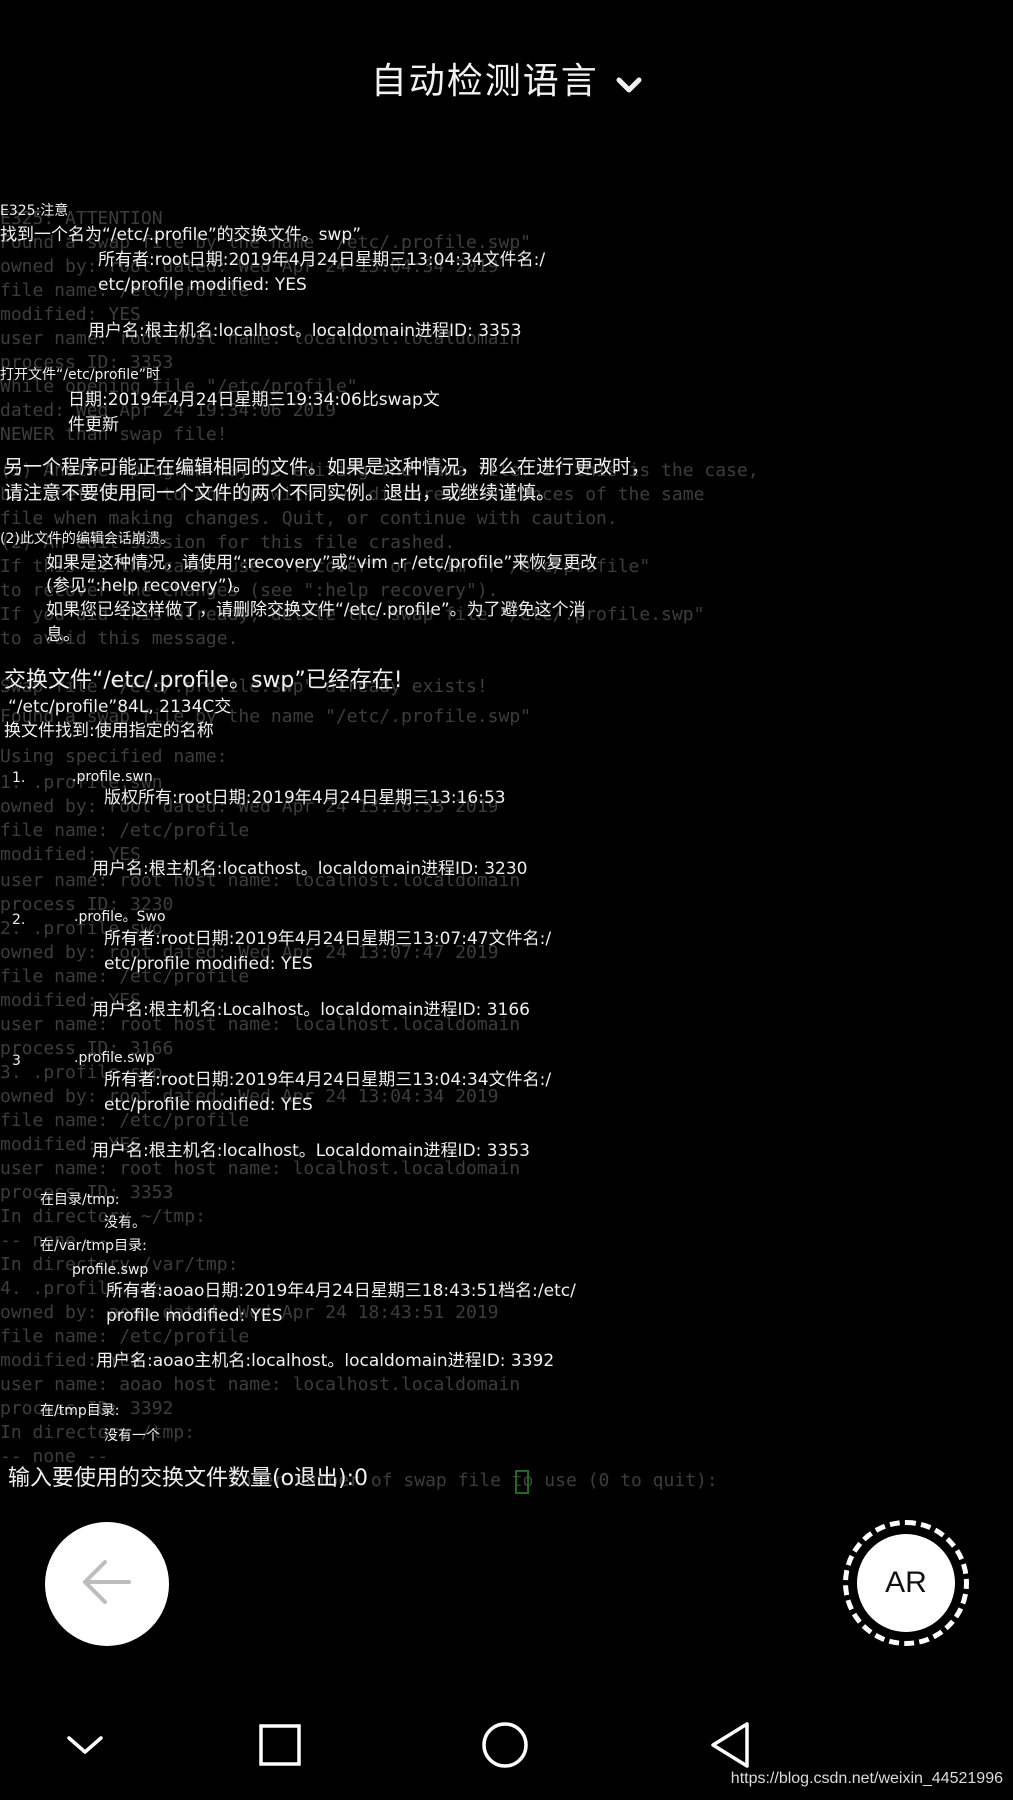  I want to click on ar-button: AR, so click(906, 1583).